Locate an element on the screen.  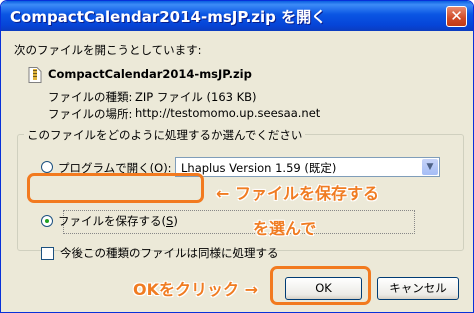
file-type-label: ファイルの種類: is located at coordinates (90, 97).